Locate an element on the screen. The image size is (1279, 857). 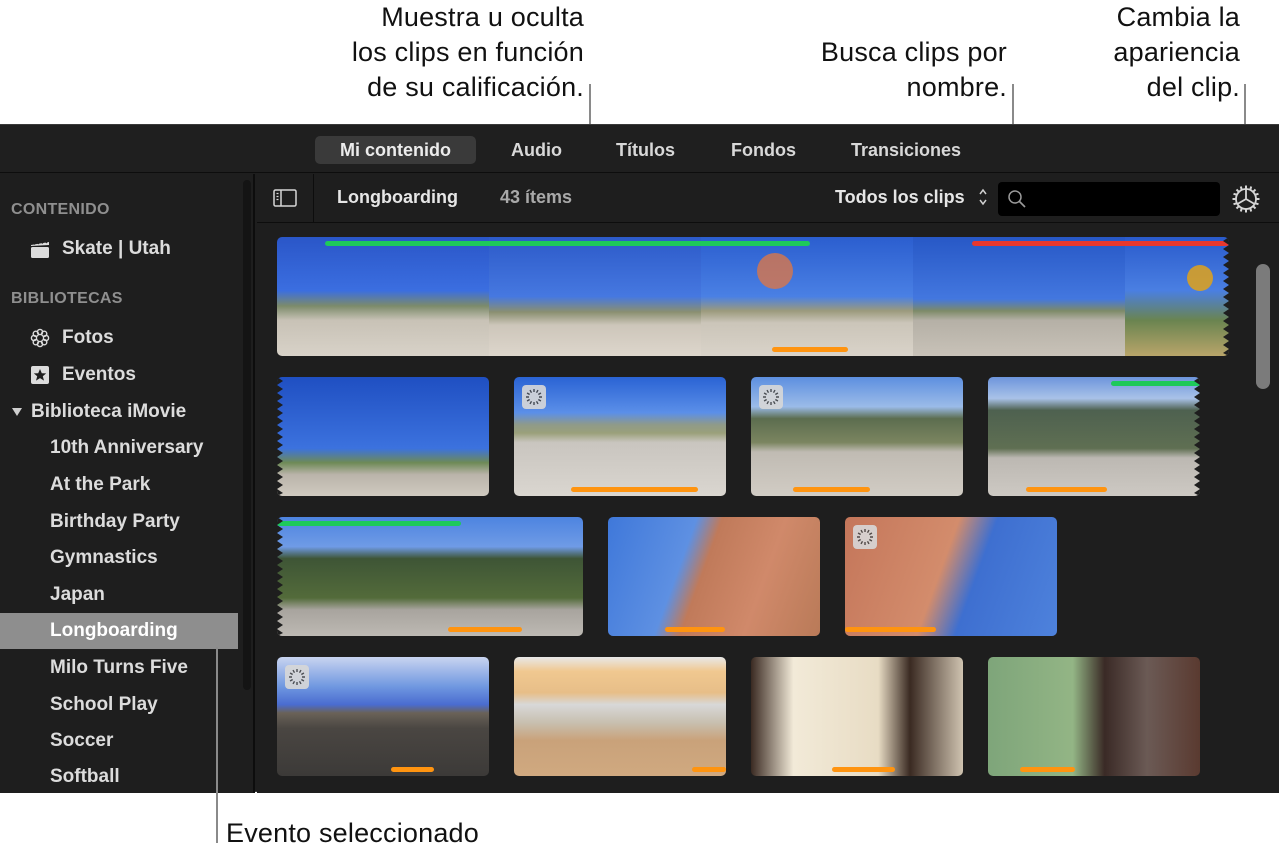
sidebar-item-events: Eventos is located at coordinates (119, 375).